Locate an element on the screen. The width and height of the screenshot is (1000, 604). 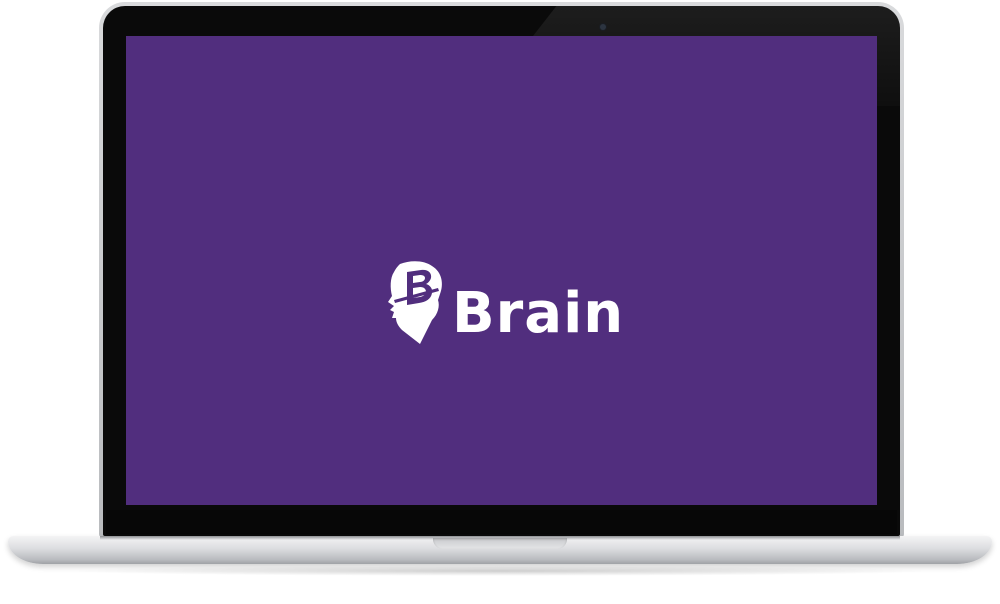
brain-head-icon is located at coordinates (415, 302).